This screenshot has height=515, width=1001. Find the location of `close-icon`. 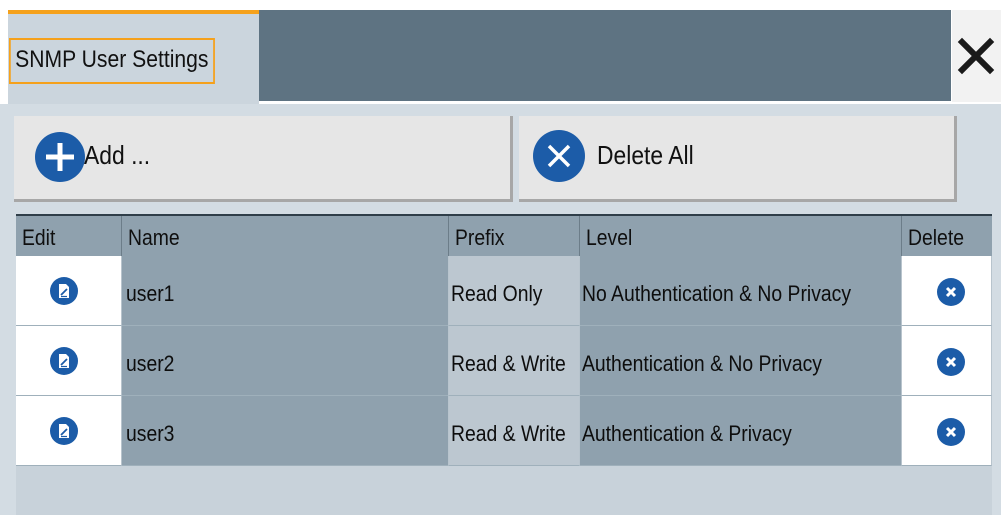

close-icon is located at coordinates (976, 56).